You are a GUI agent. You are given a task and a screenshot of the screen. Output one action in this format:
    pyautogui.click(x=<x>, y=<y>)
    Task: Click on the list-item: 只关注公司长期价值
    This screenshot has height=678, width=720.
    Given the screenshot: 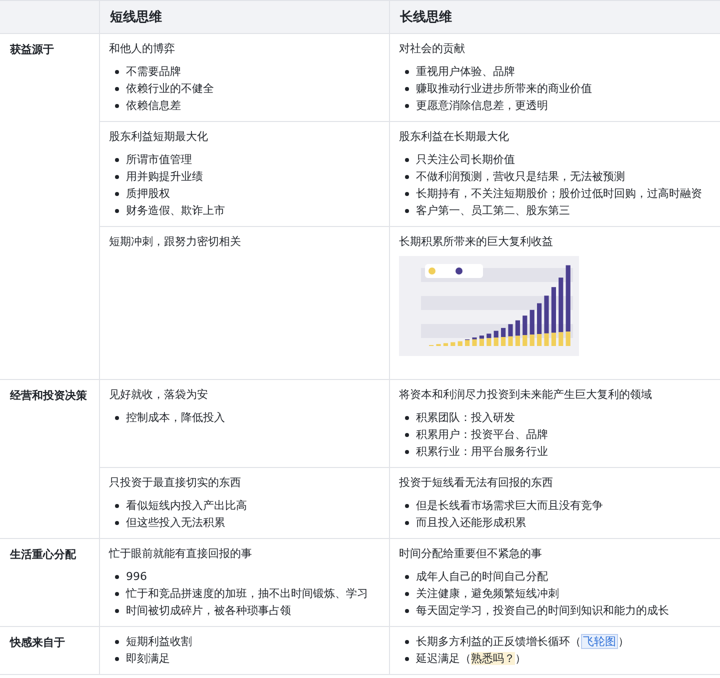 What is the action you would take?
    pyautogui.click(x=465, y=160)
    